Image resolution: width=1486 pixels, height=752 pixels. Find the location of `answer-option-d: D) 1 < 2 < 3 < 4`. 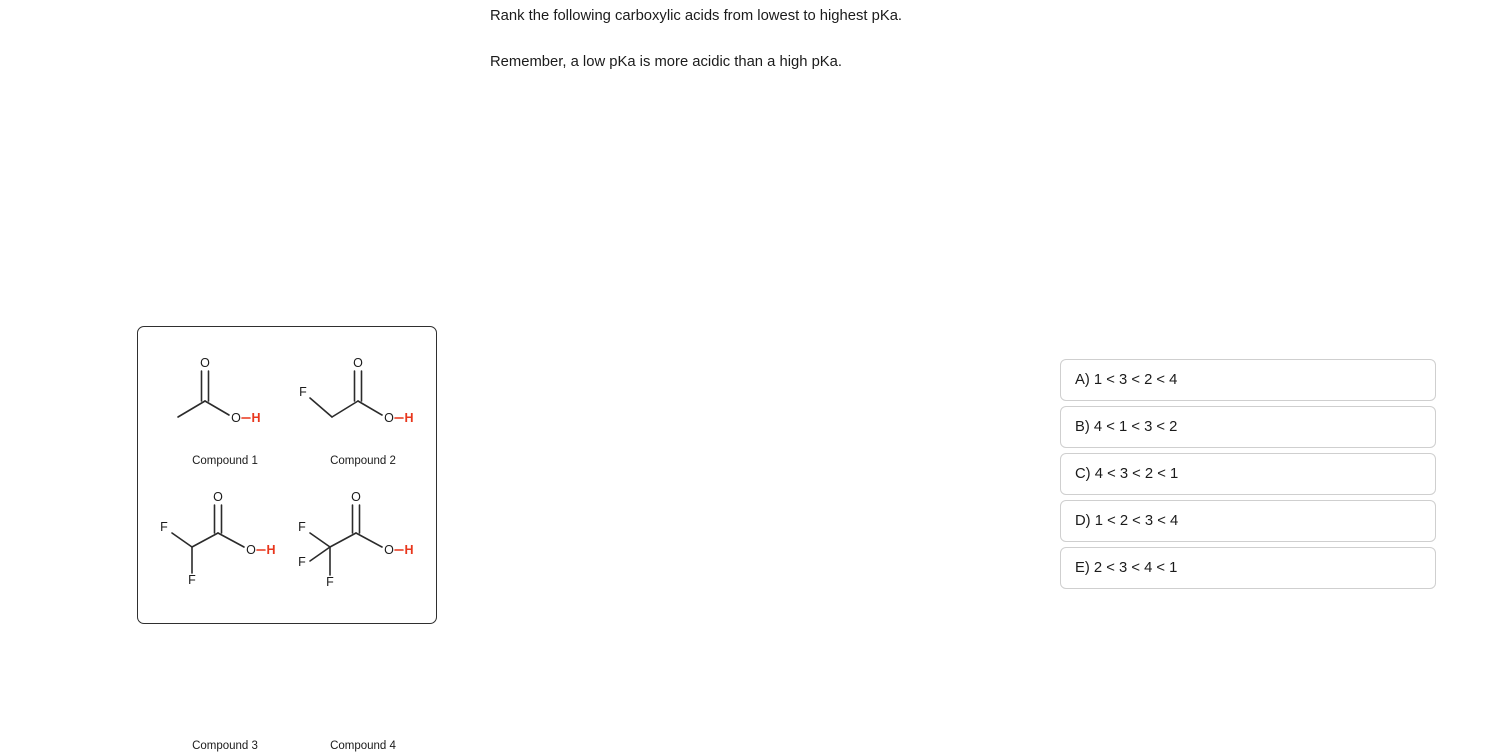

answer-option-d: D) 1 < 2 < 3 < 4 is located at coordinates (1248, 521).